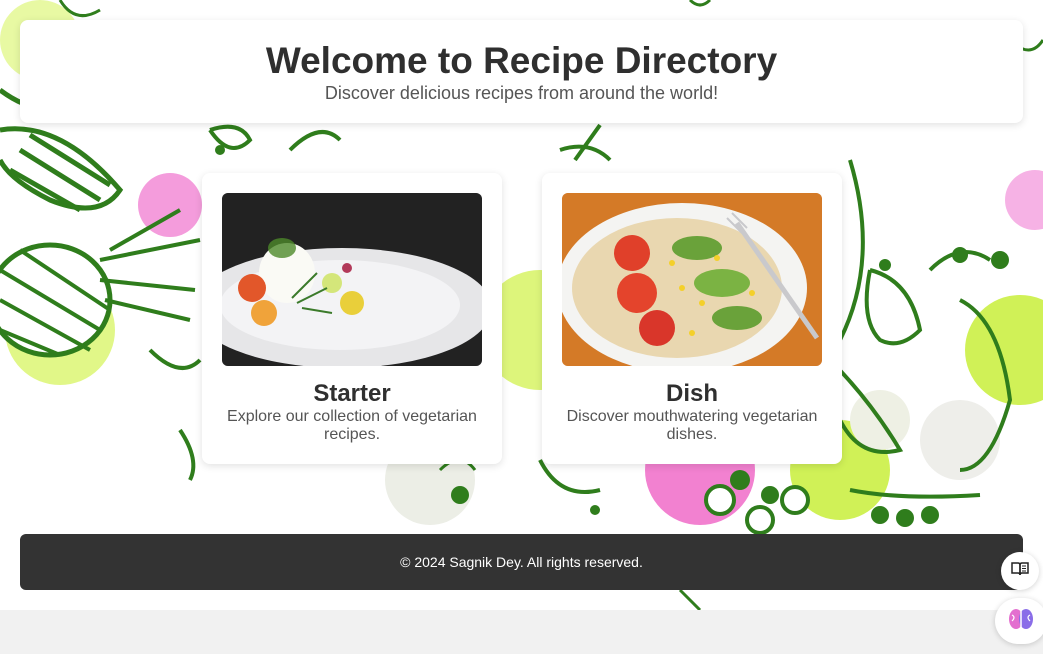 The image size is (1043, 654). I want to click on starter-image, so click(352, 279).